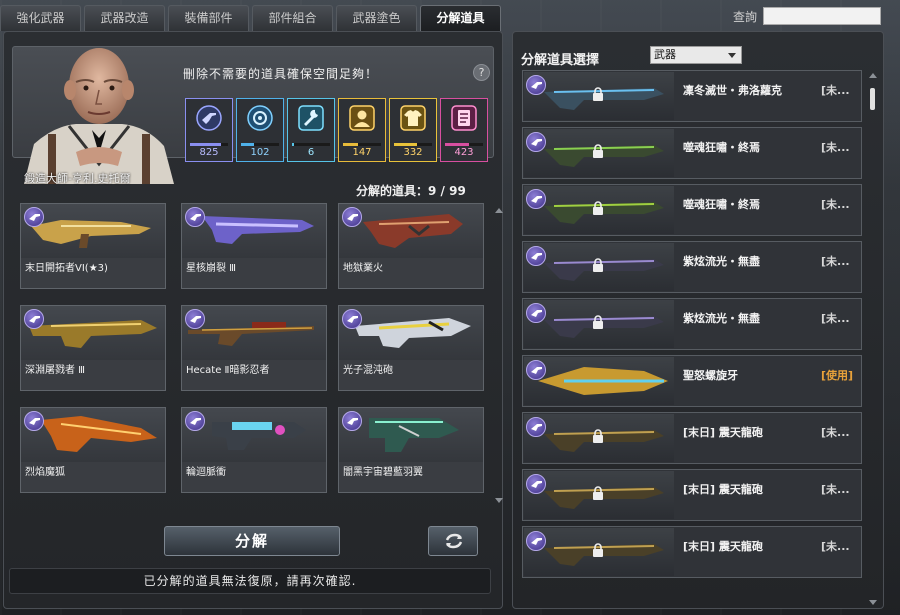  Describe the element at coordinates (206, 472) in the screenshot. I see `item-name: 輪迴脈衝` at that location.